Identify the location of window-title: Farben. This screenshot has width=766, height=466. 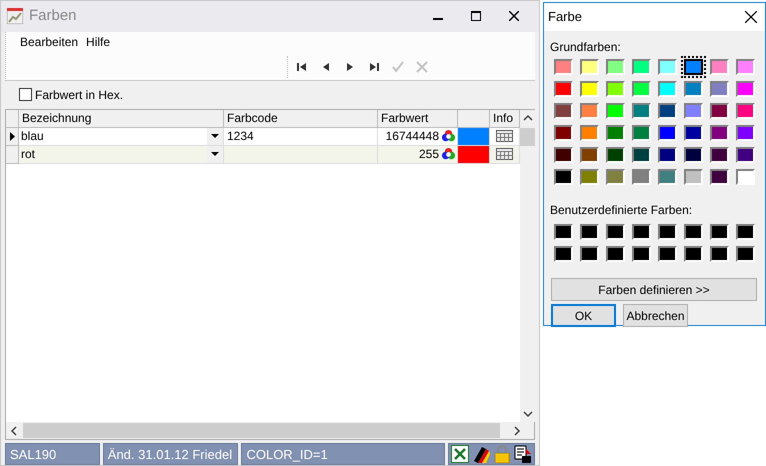
(53, 16).